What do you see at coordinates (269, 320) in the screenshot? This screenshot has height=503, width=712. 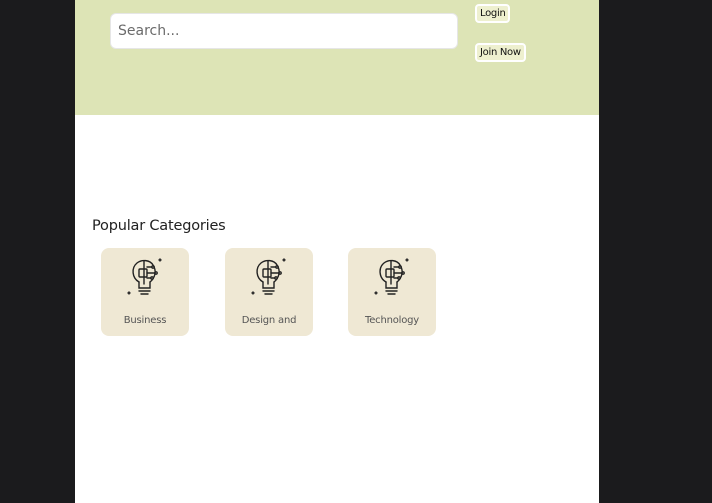 I see `category-label: Design and` at bounding box center [269, 320].